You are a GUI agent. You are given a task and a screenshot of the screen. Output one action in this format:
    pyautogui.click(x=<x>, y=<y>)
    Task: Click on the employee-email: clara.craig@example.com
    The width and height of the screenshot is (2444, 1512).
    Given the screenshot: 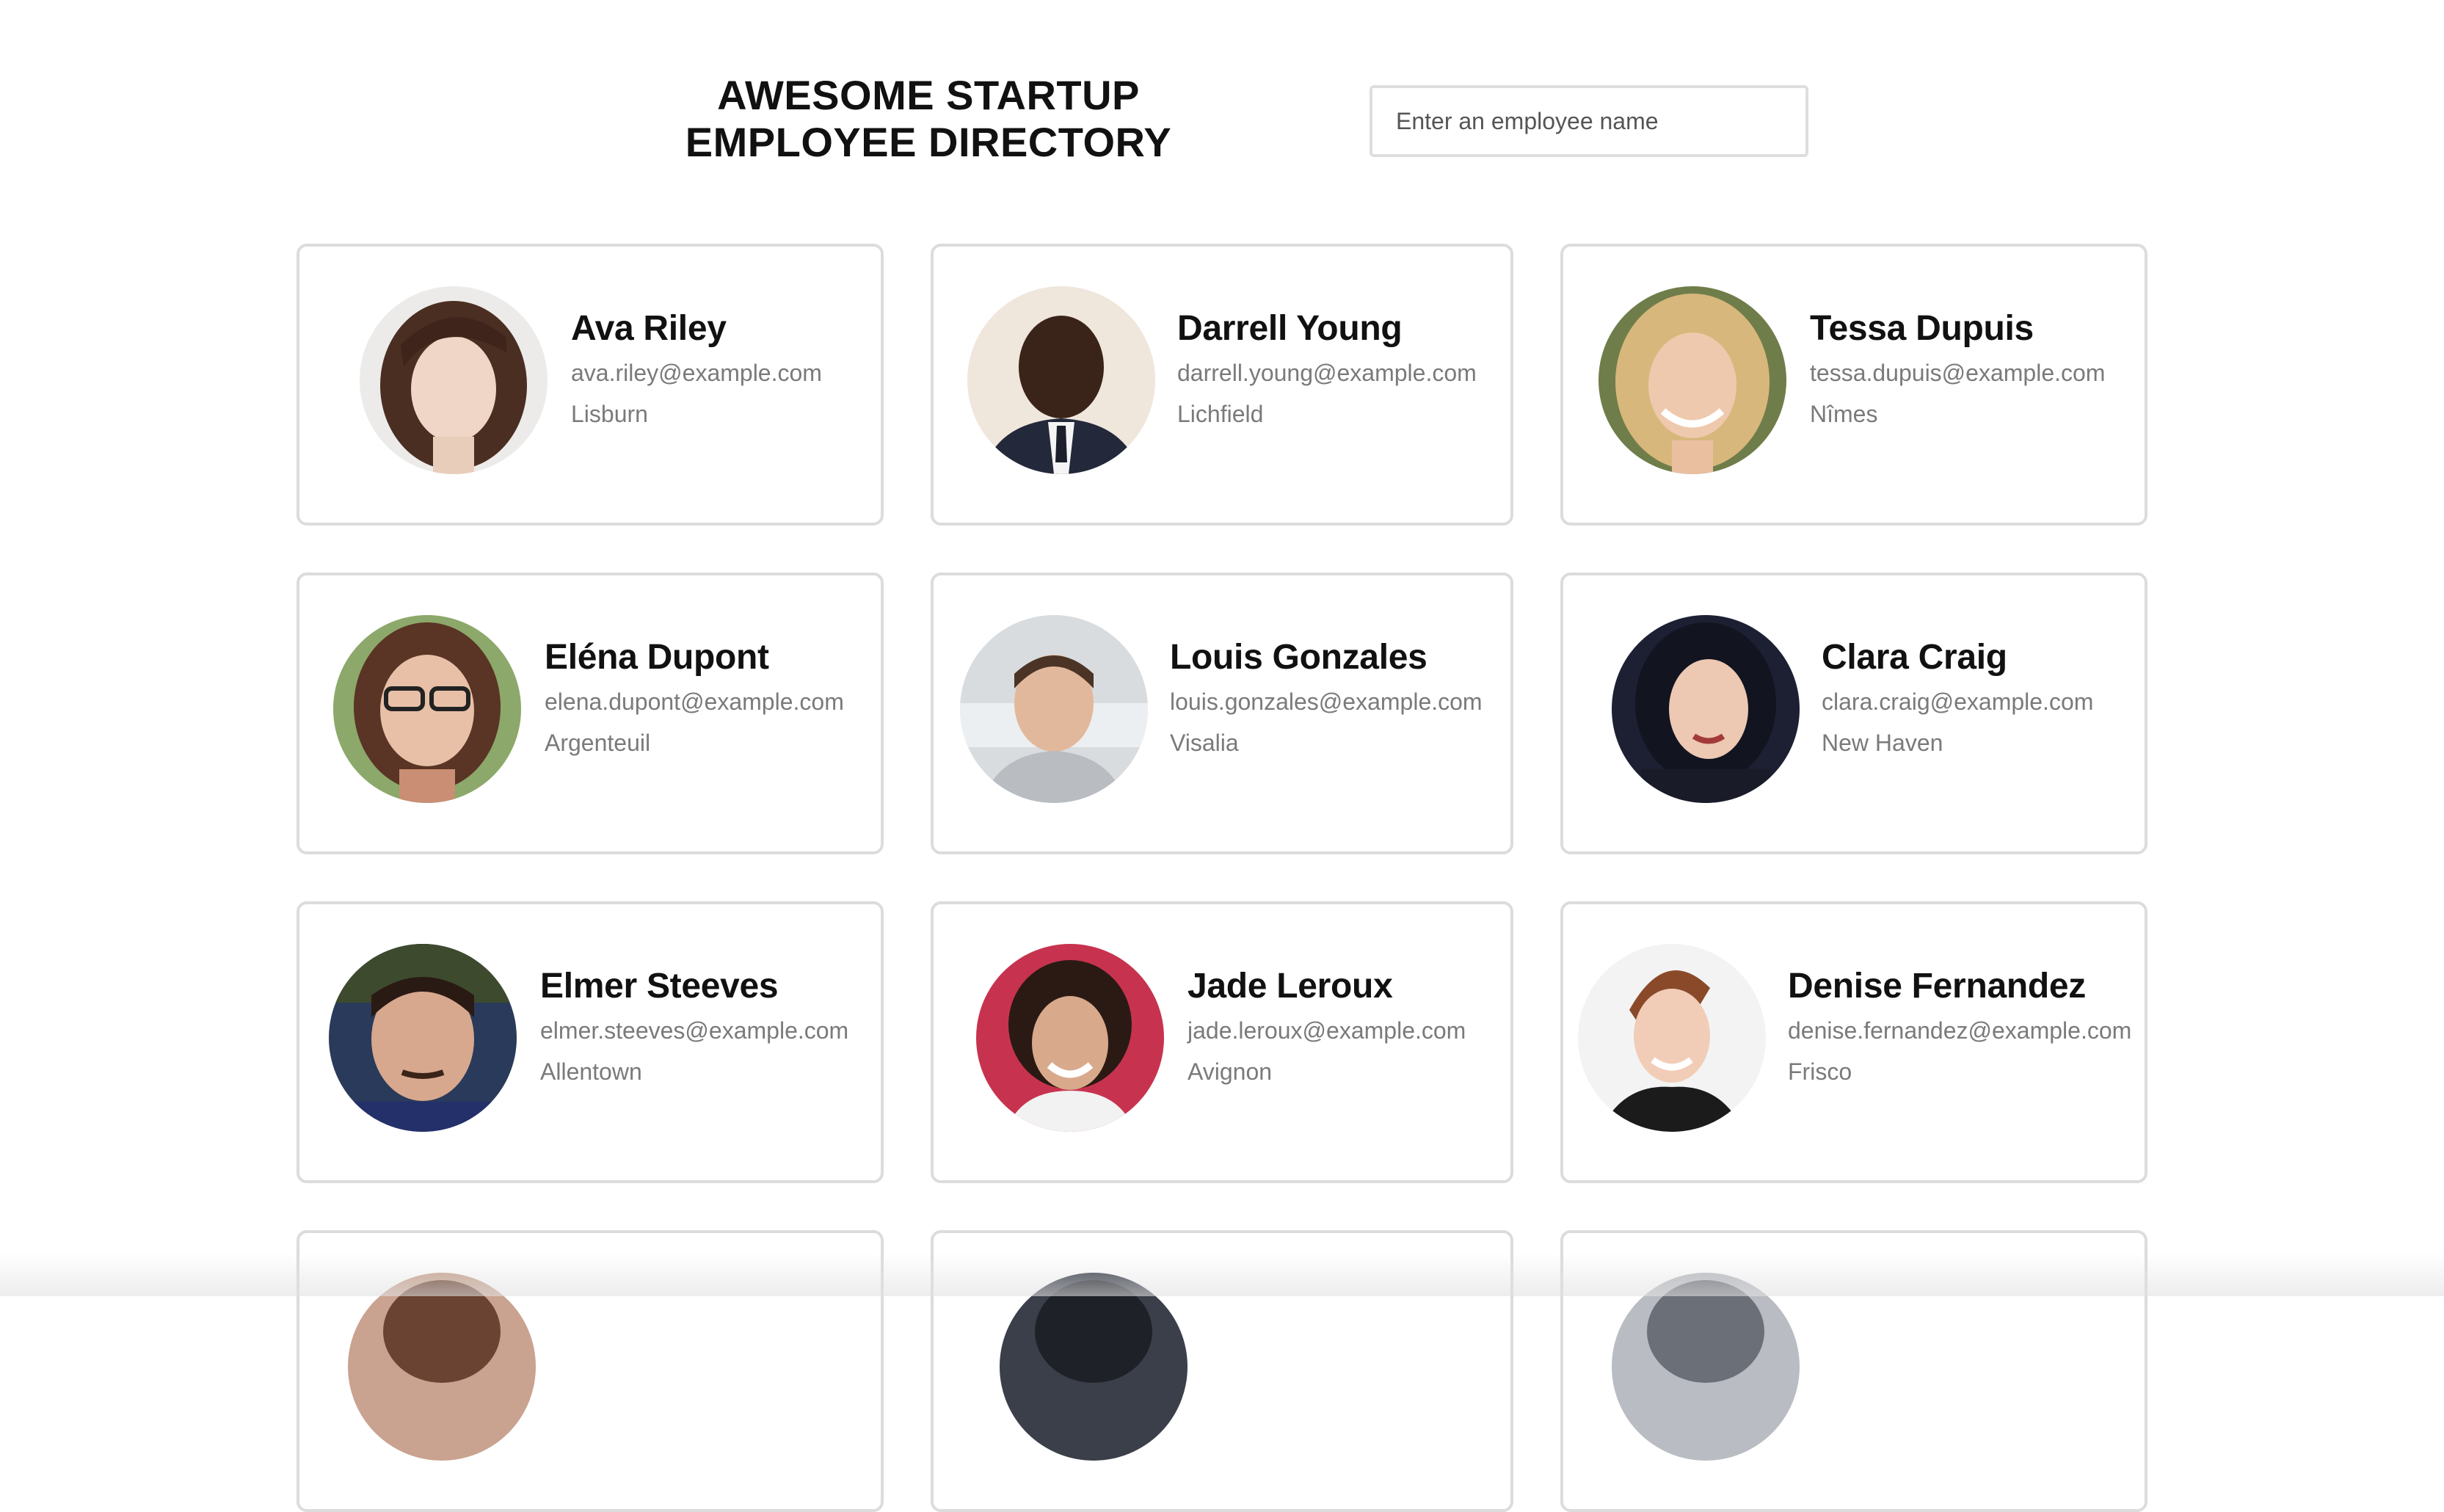 What is the action you would take?
    pyautogui.click(x=1958, y=701)
    